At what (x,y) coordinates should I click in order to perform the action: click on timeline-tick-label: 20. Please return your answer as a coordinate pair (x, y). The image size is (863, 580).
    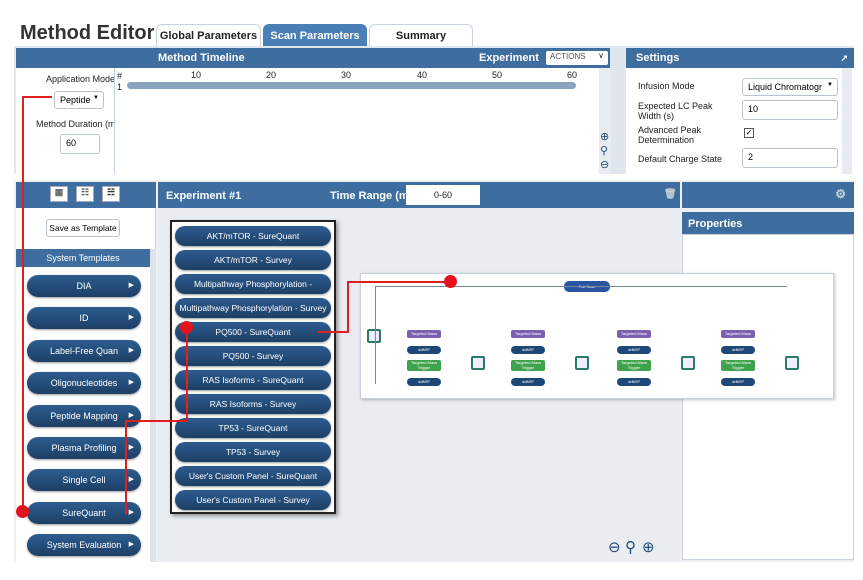
    Looking at the image, I should click on (271, 75).